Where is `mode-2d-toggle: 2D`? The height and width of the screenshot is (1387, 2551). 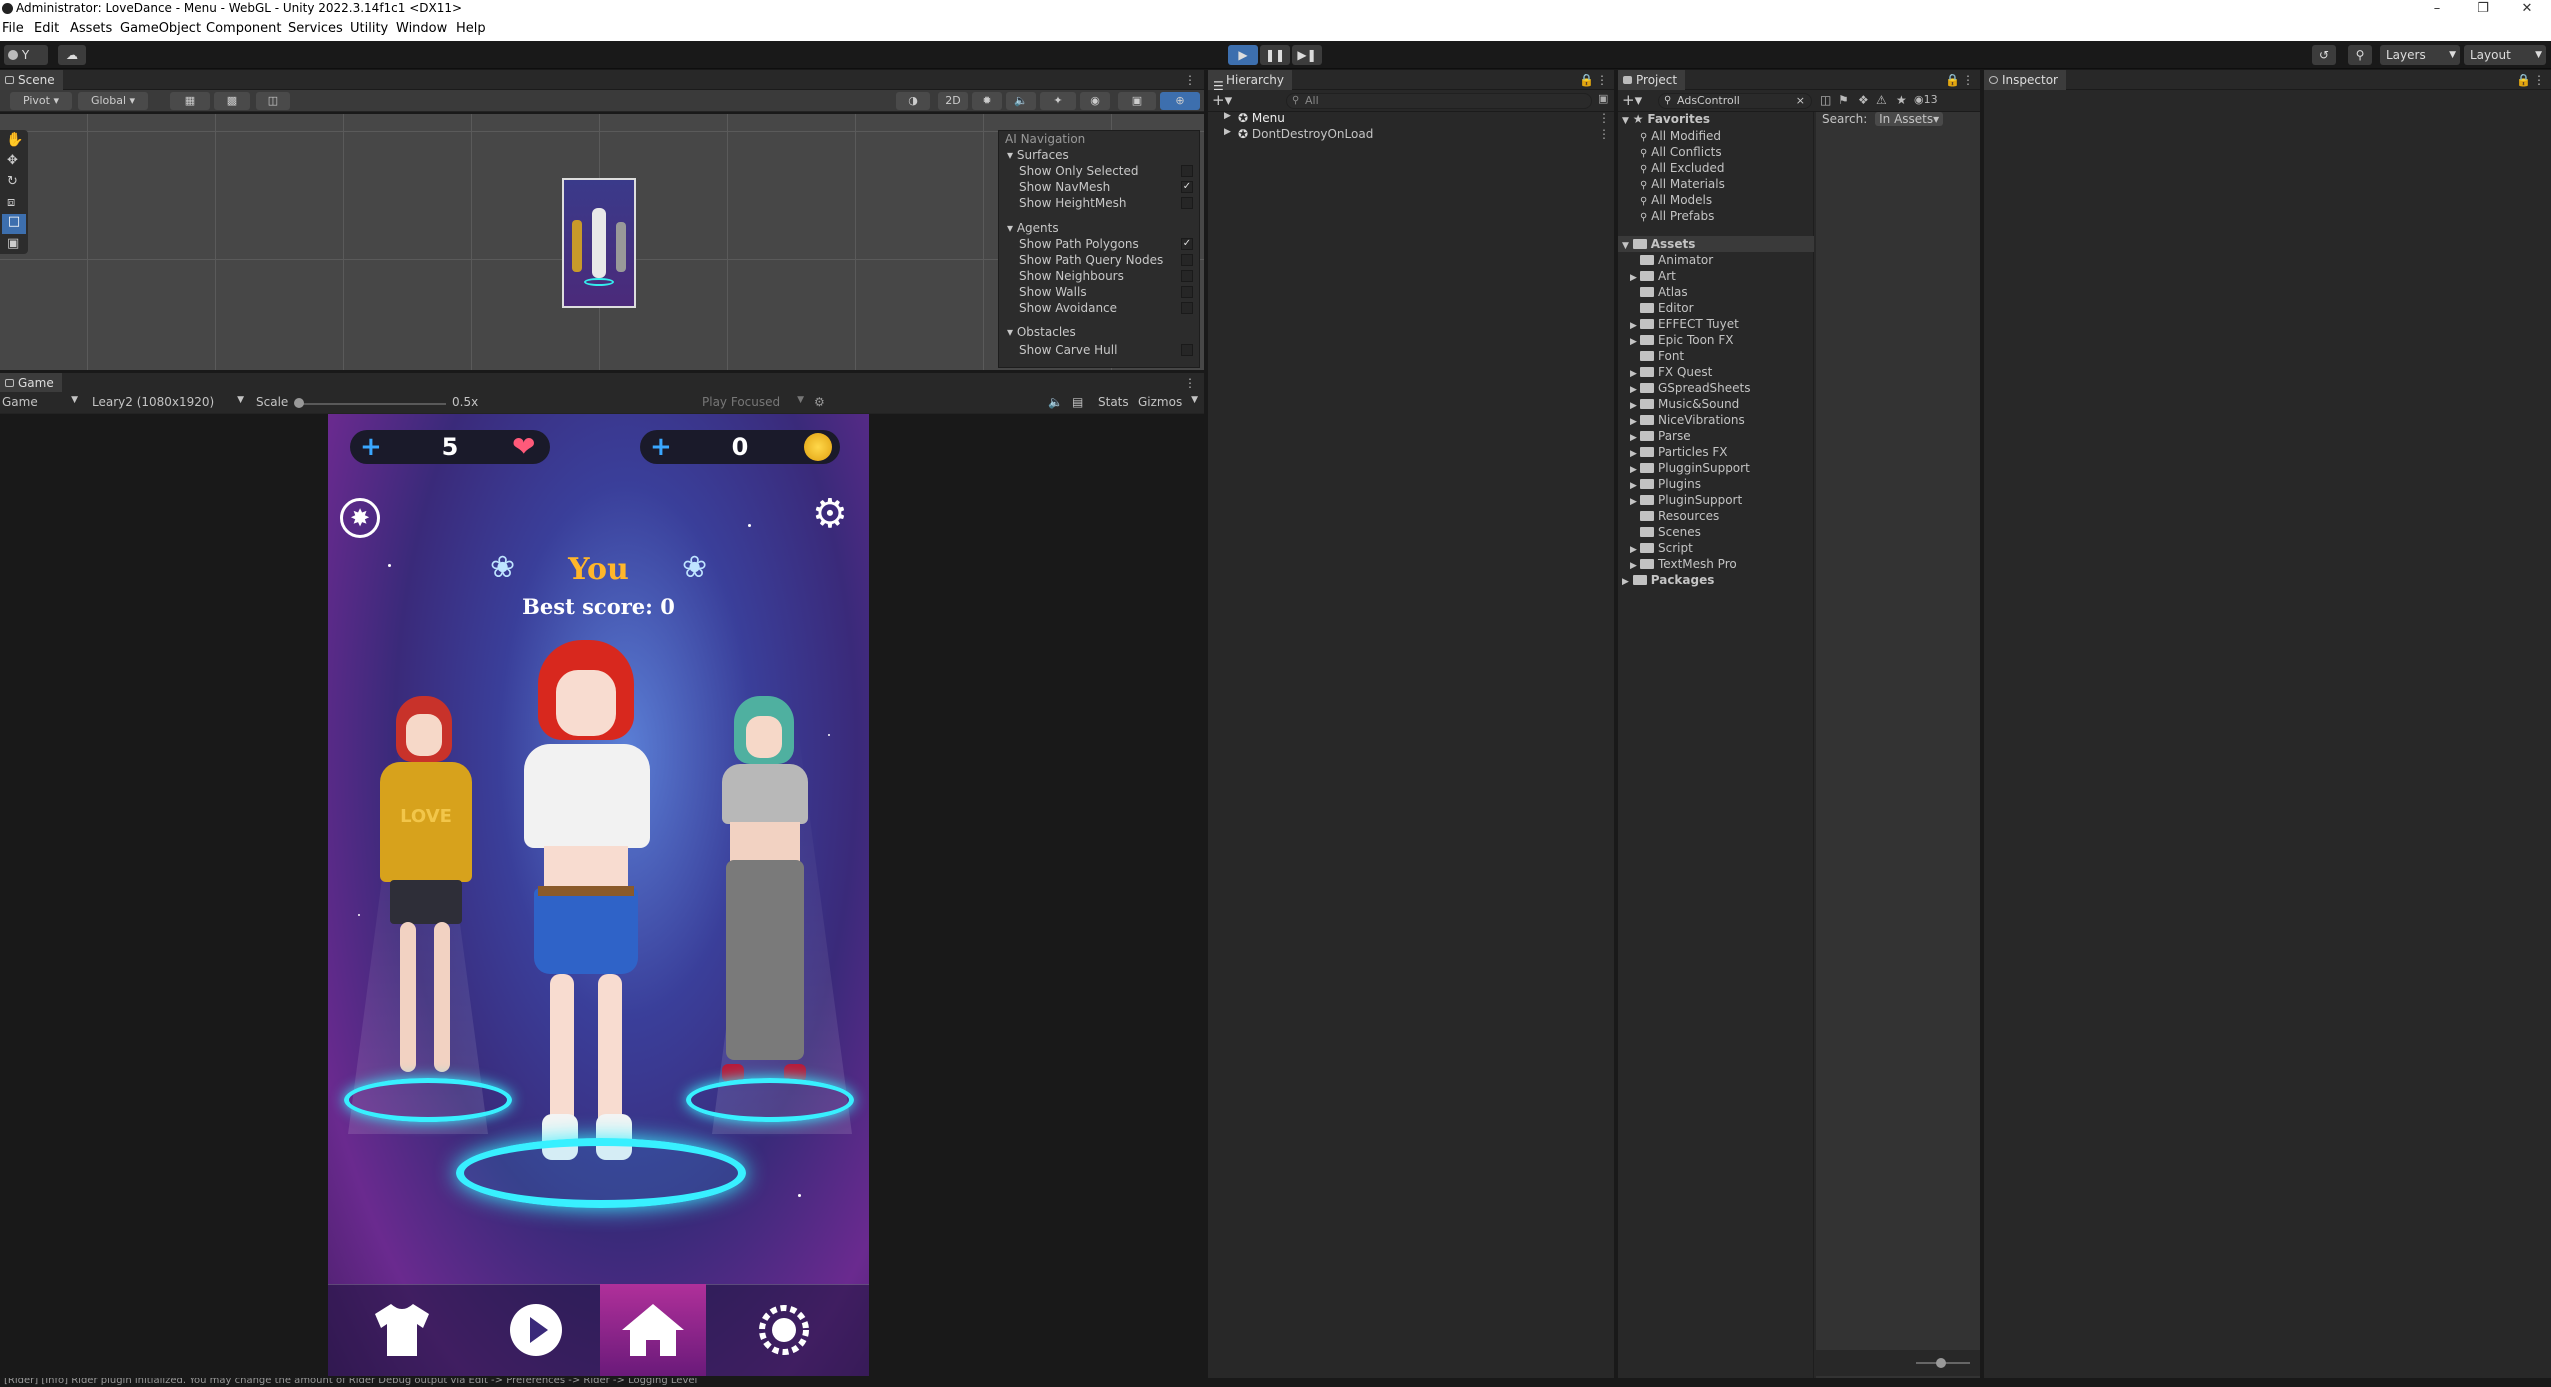
mode-2d-toggle: 2D is located at coordinates (953, 101).